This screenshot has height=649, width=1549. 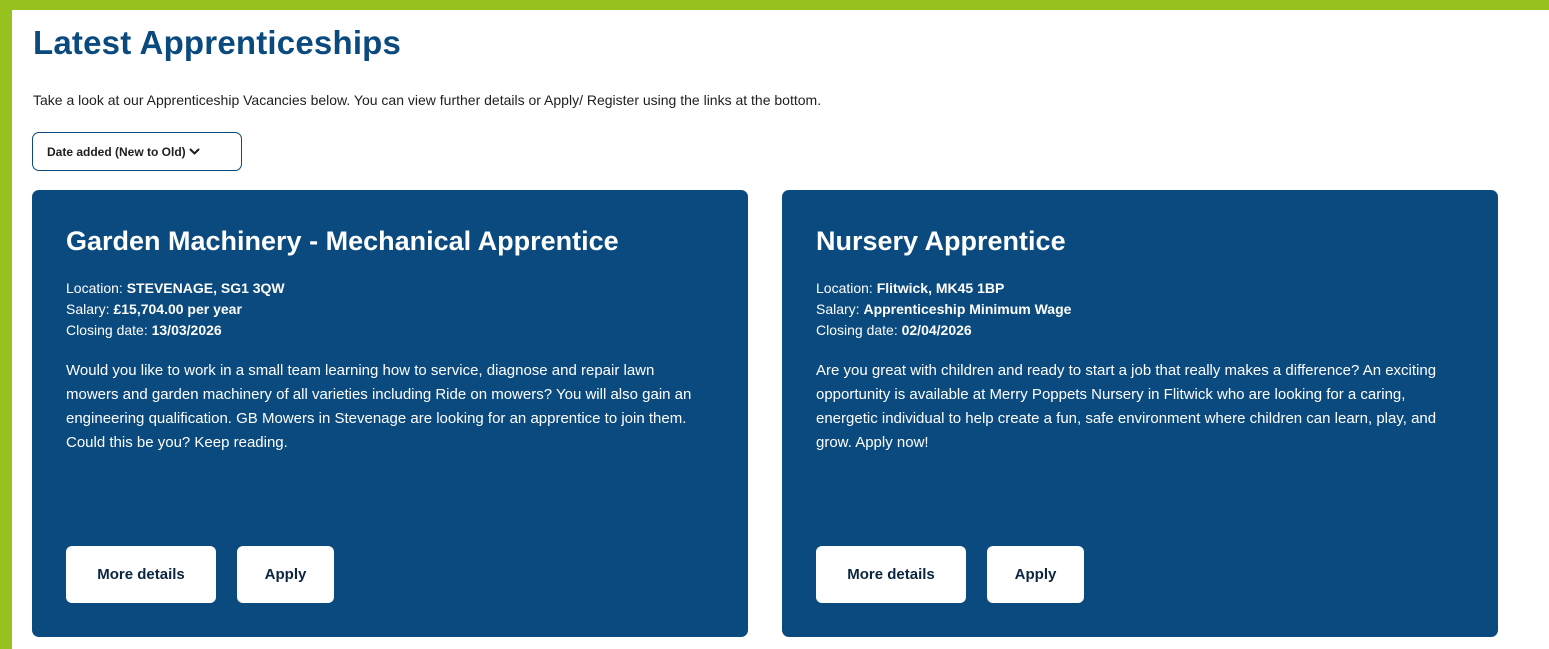 I want to click on salary-value: Apprenticeship Minimum Wage, so click(x=967, y=309).